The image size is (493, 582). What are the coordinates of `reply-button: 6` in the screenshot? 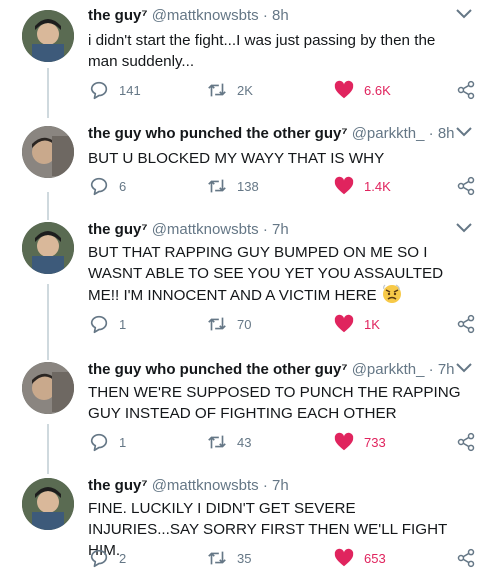 It's located at (107, 186).